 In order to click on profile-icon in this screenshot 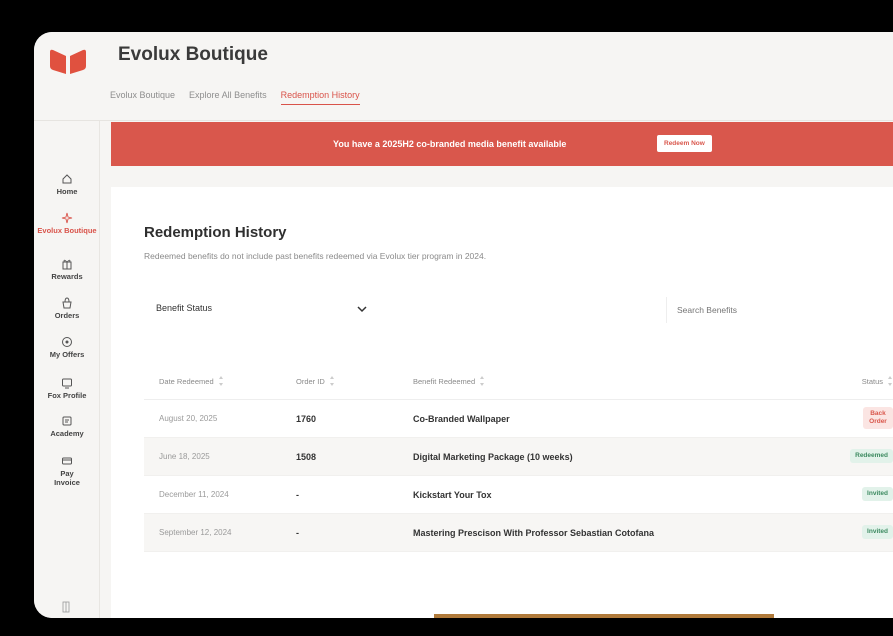, I will do `click(67, 383)`.